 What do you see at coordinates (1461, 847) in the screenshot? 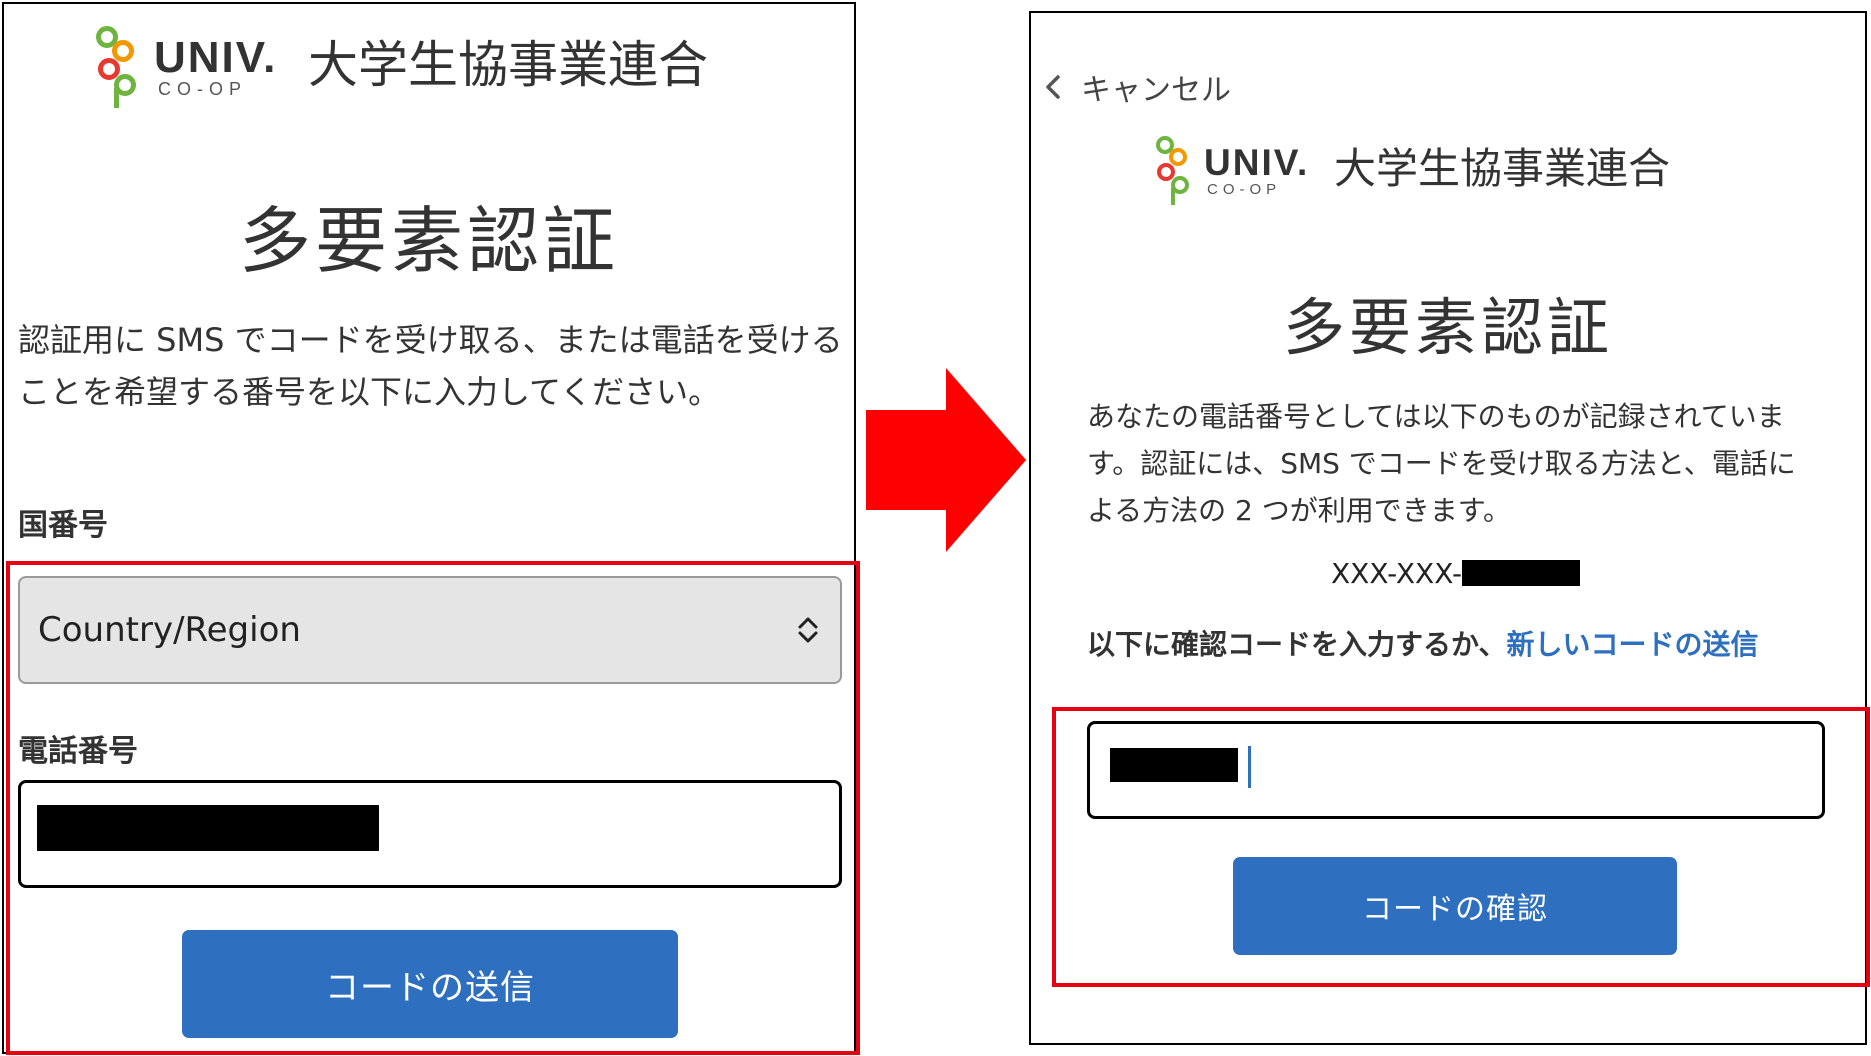
I see `right-highlight-box` at bounding box center [1461, 847].